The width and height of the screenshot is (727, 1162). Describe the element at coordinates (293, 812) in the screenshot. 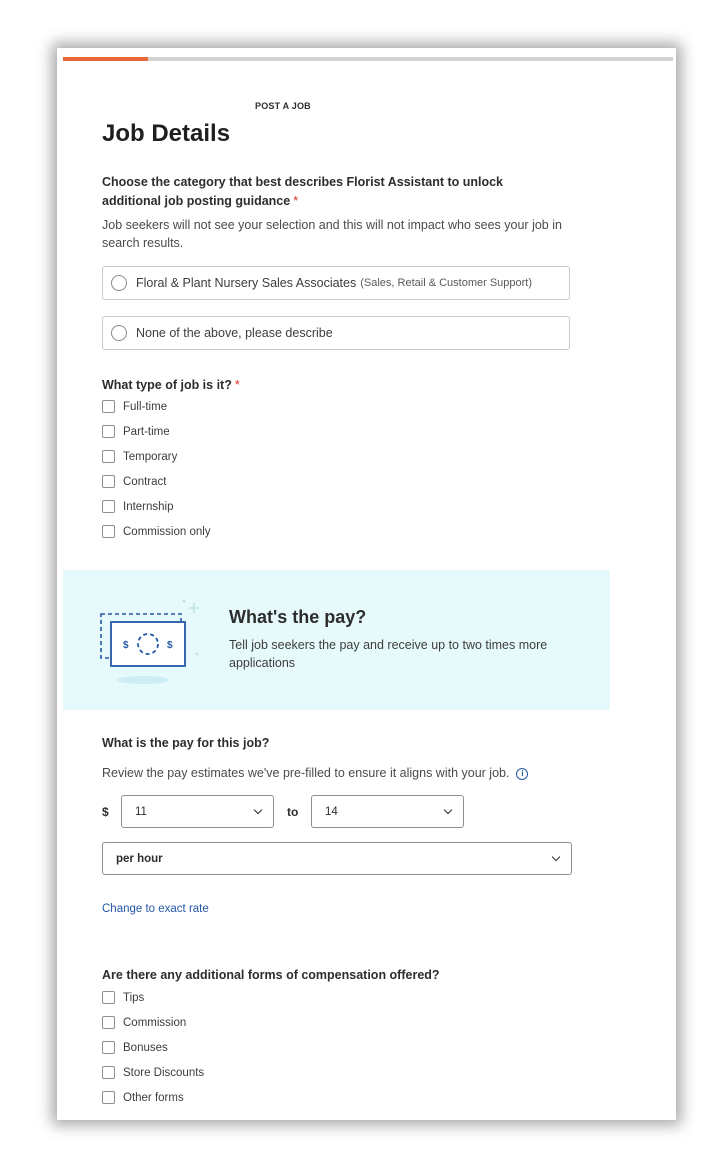

I see `range-separator: to` at that location.